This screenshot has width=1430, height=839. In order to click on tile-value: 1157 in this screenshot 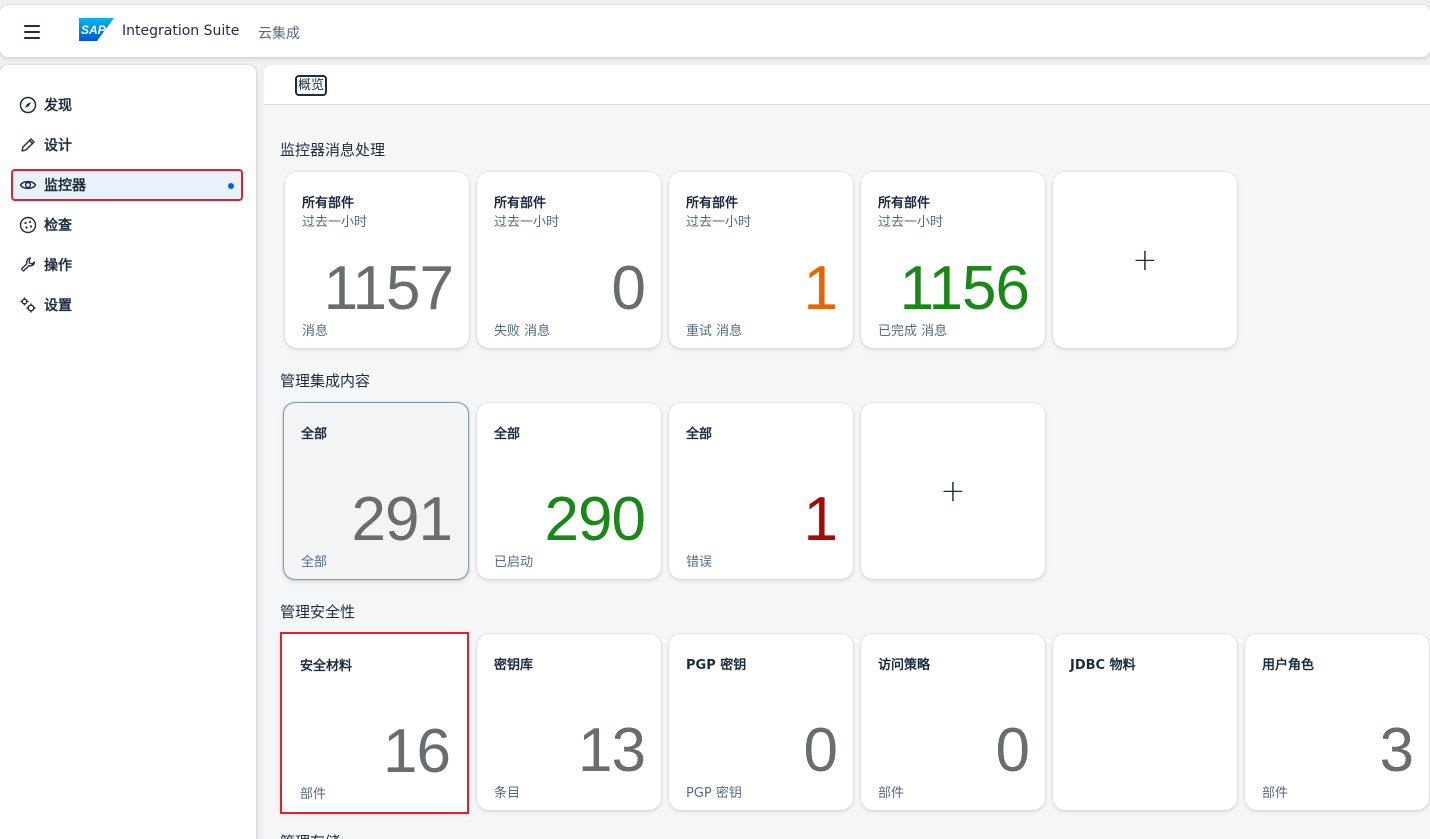, I will do `click(388, 288)`.